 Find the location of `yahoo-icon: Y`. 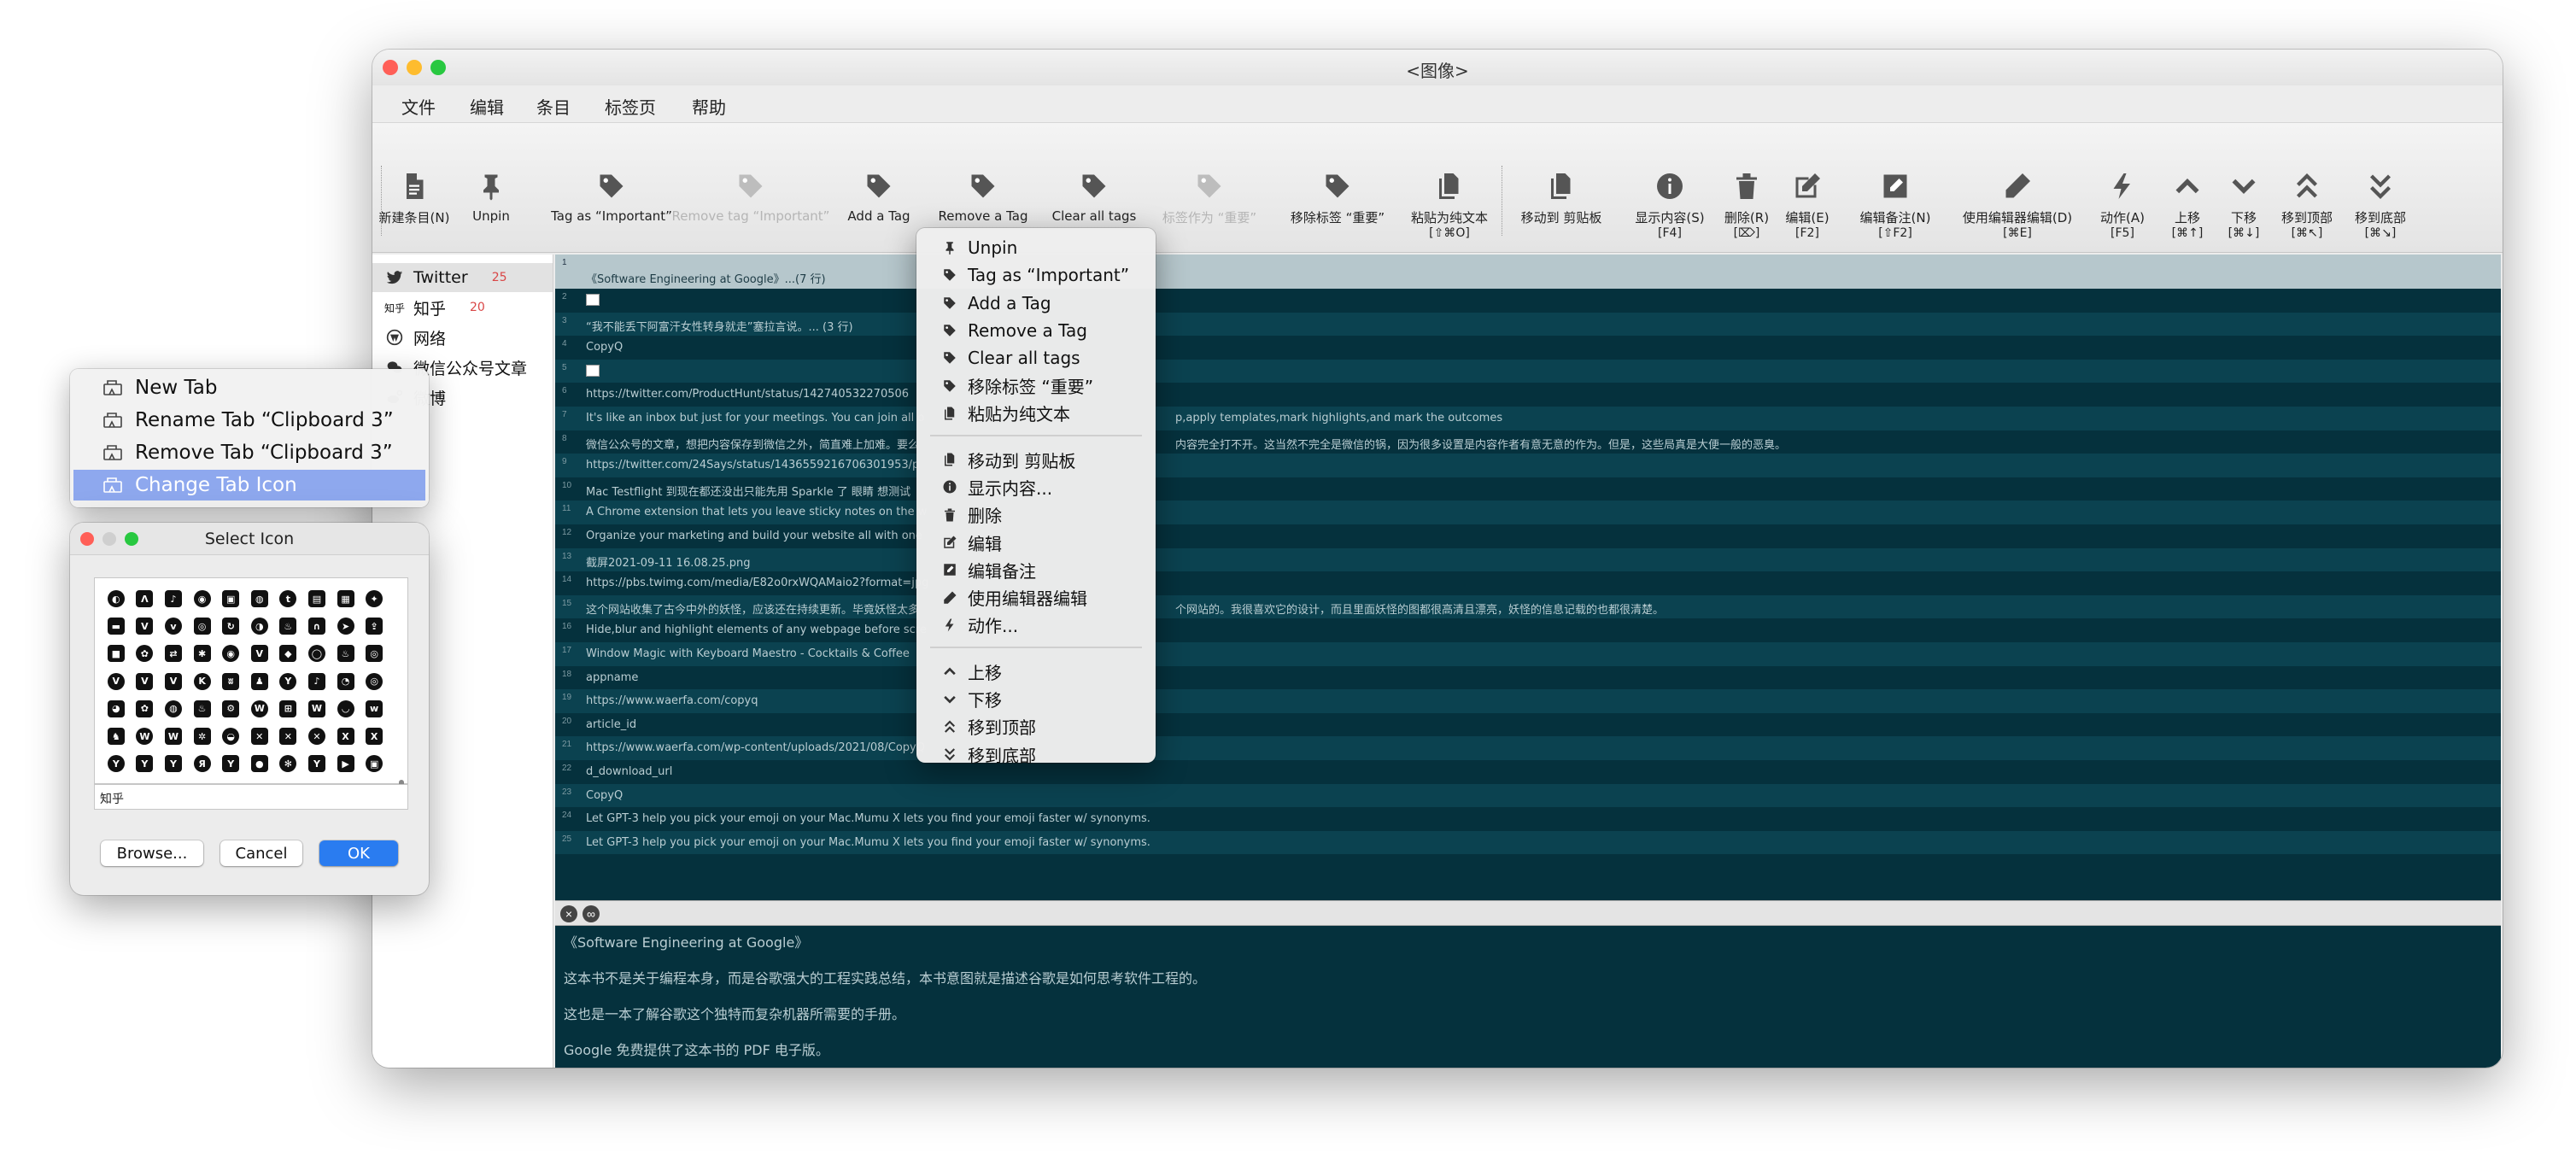

yahoo-icon: Y is located at coordinates (116, 764).